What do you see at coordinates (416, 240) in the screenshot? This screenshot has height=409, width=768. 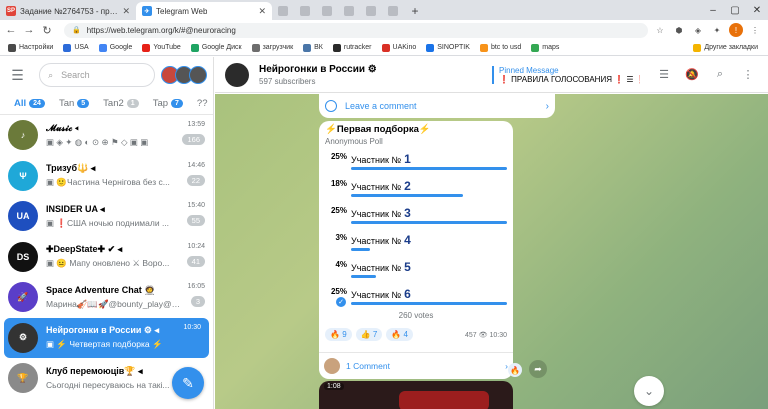 I see `poll-option: 3% Участник № 4` at bounding box center [416, 240].